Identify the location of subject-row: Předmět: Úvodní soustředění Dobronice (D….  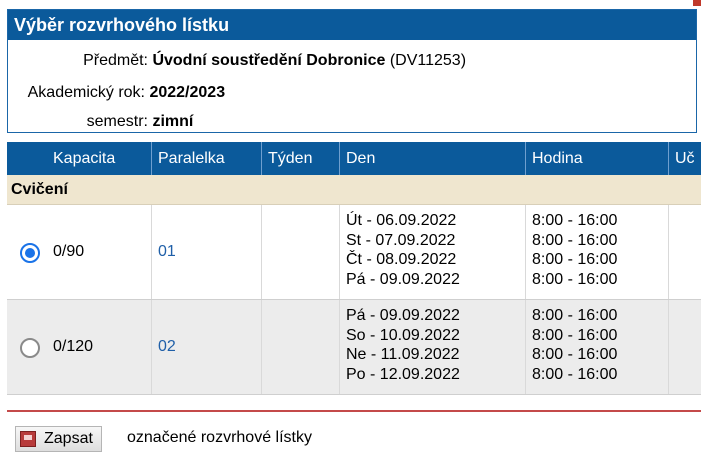
(237, 61).